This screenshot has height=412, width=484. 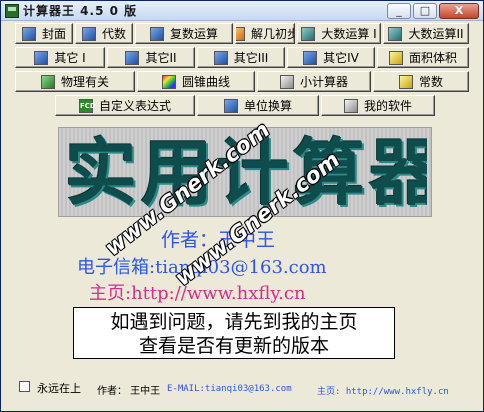 What do you see at coordinates (383, 392) in the screenshot?
I see `status-homepage: 主页: http://www.hxfly.cn` at bounding box center [383, 392].